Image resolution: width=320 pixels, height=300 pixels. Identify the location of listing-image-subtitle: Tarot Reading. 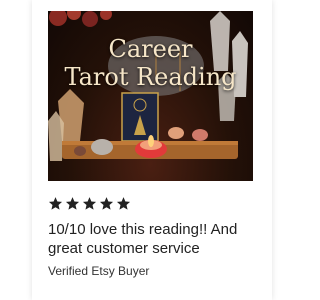
(150, 77).